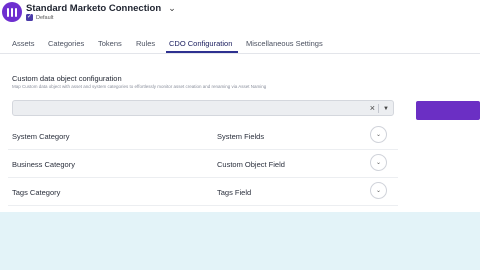 This screenshot has width=480, height=270. What do you see at coordinates (234, 192) in the screenshot?
I see `row-right-label: Tags Field` at bounding box center [234, 192].